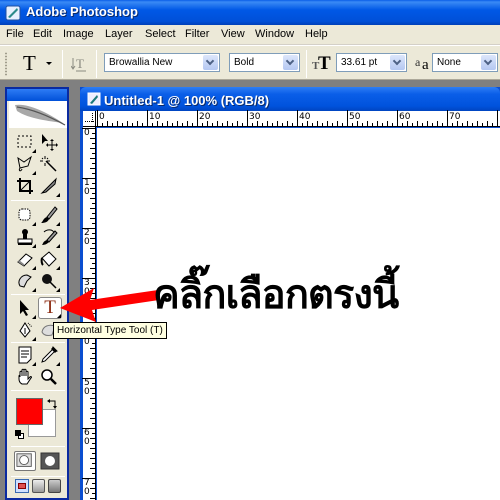 The width and height of the screenshot is (500, 500). I want to click on menu-edit: Edit, so click(42, 34).